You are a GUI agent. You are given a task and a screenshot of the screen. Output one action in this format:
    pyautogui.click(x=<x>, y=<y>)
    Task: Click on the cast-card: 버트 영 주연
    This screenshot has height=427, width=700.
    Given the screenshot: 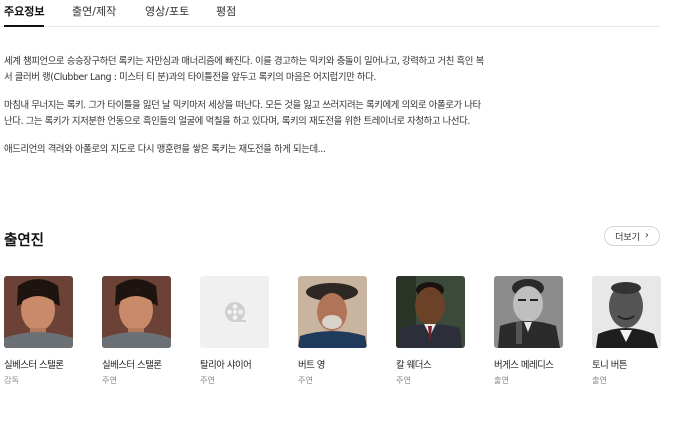 What is the action you would take?
    pyautogui.click(x=332, y=331)
    